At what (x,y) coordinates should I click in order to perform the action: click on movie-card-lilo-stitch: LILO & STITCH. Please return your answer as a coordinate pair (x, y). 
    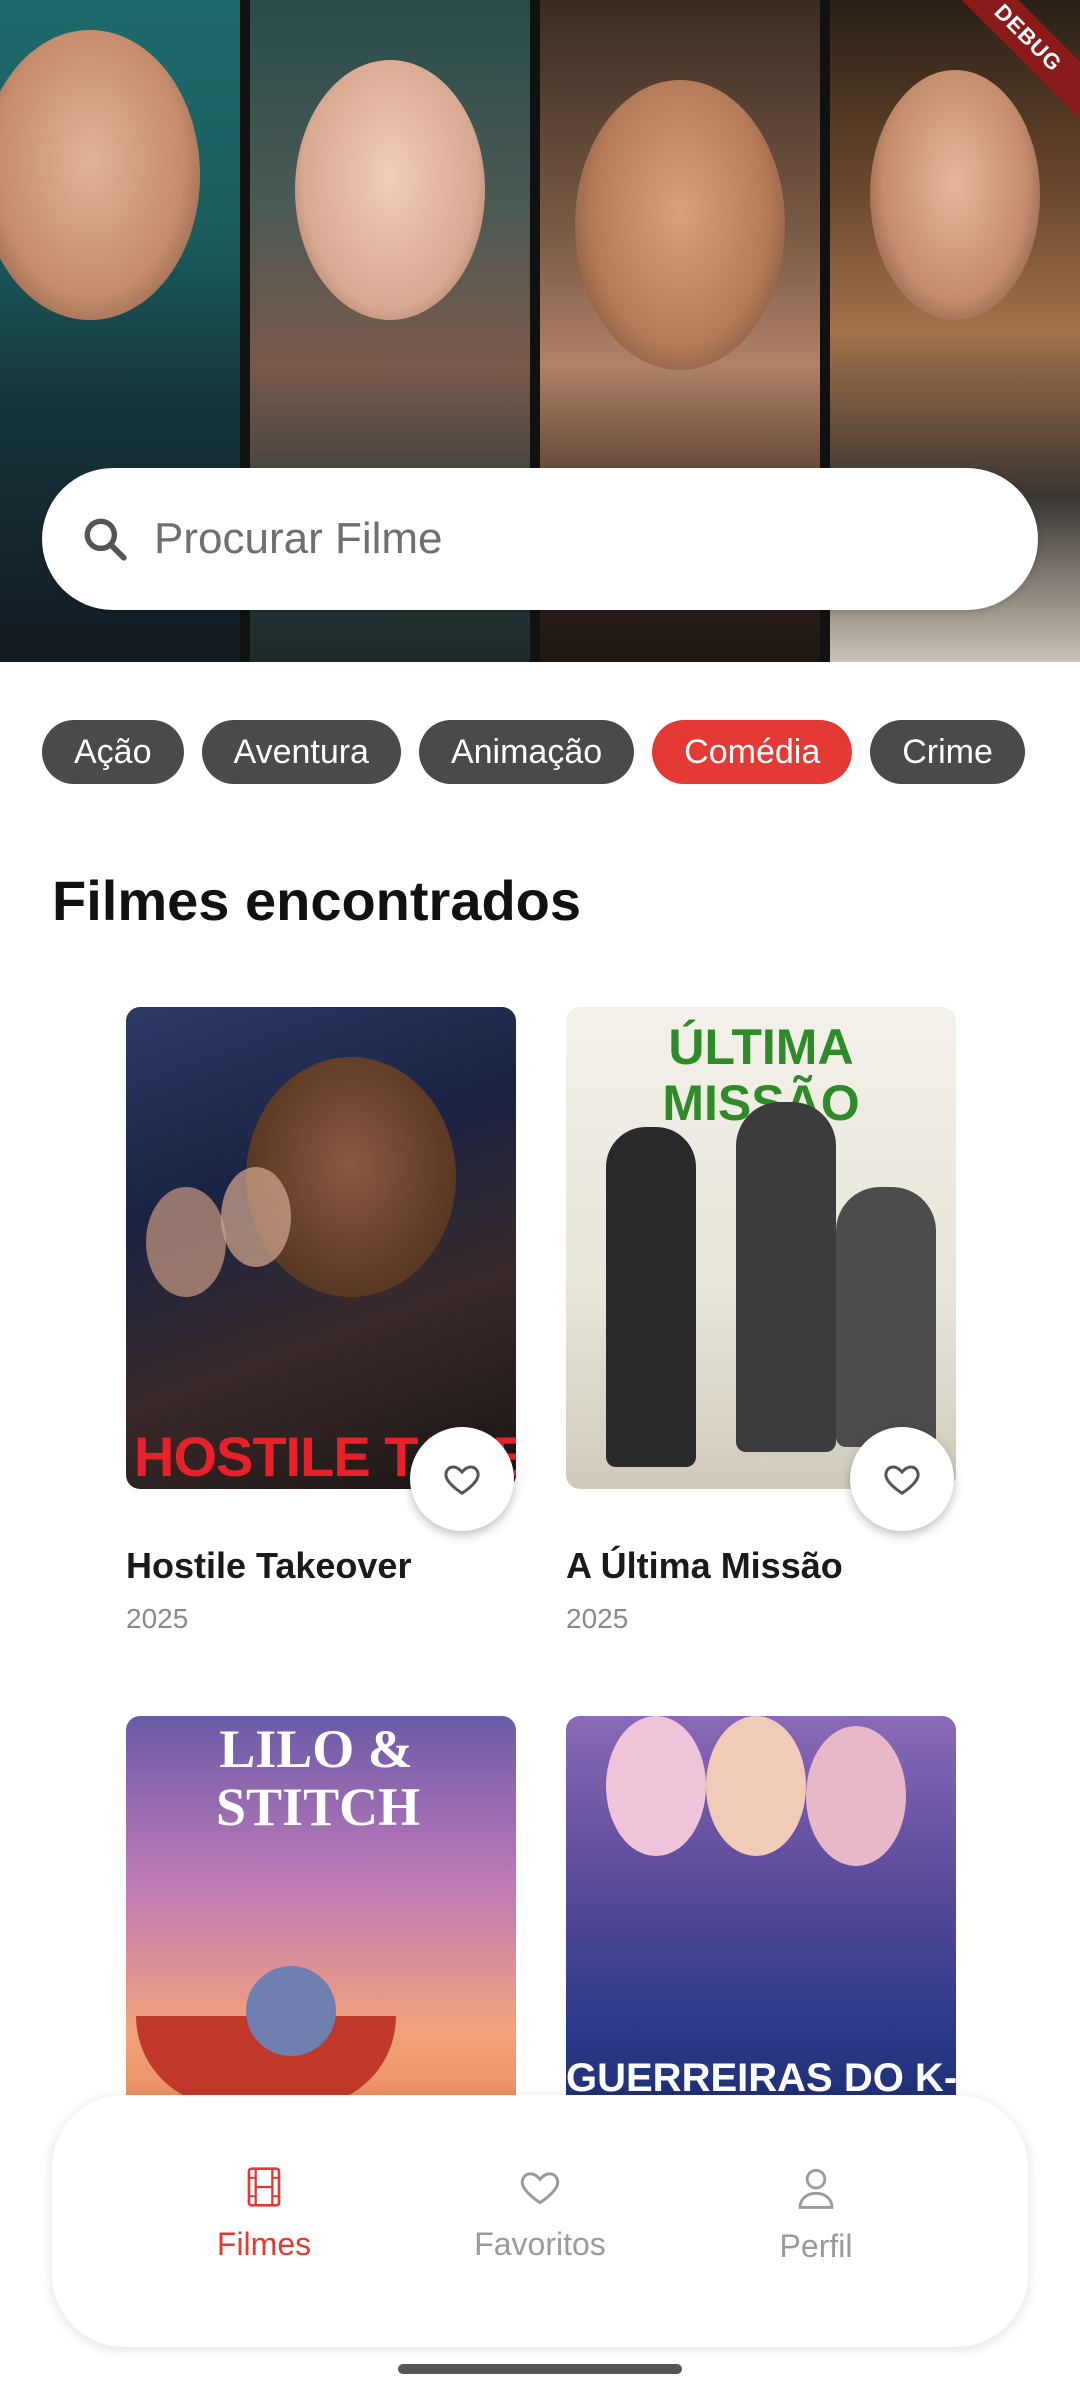
    Looking at the image, I should click on (321, 1926).